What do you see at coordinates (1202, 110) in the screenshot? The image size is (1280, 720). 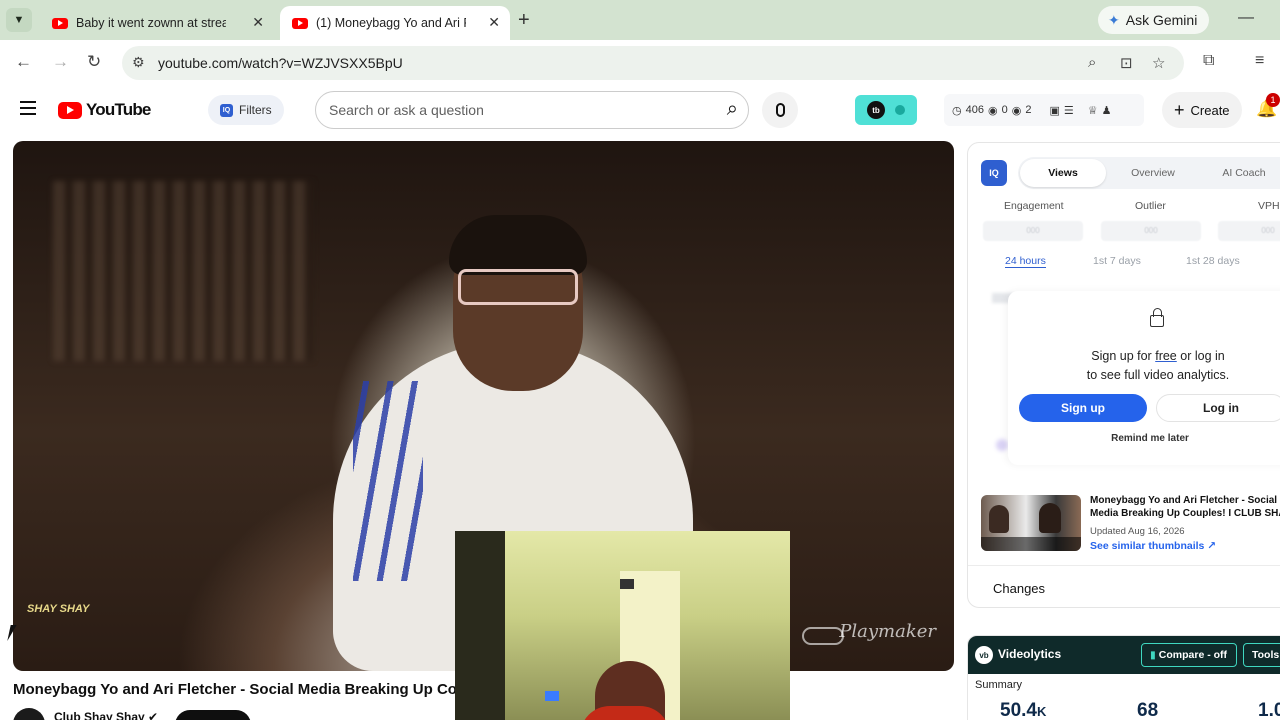 I see `create-button: + Create` at bounding box center [1202, 110].